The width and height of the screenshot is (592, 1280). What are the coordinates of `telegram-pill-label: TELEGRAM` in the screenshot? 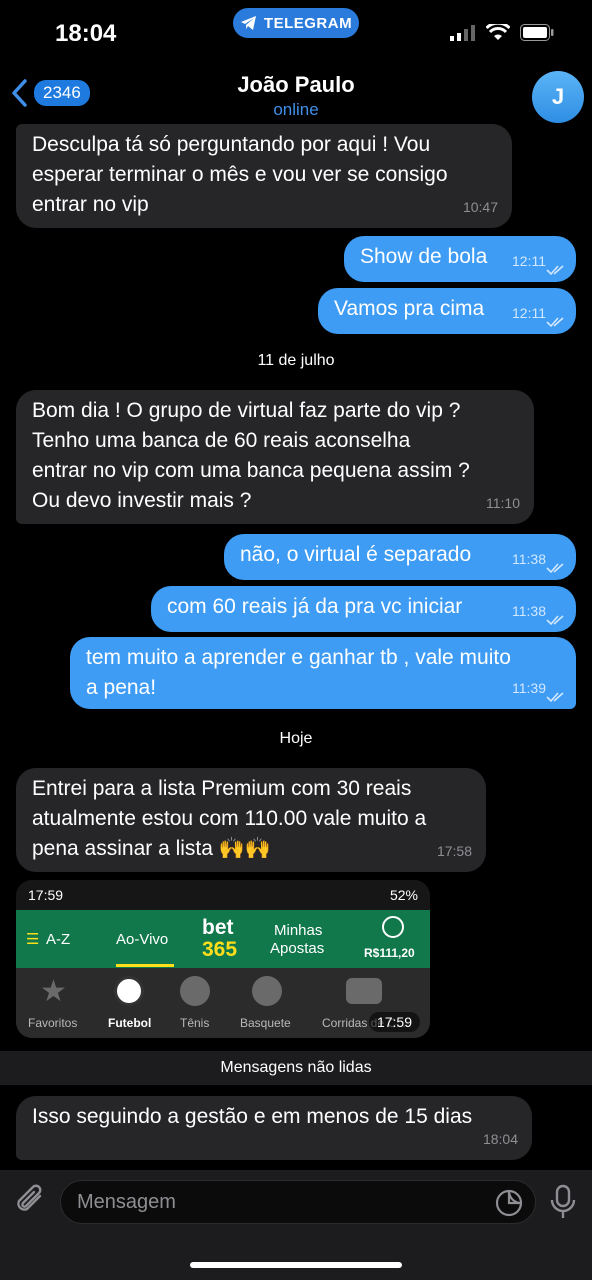 It's located at (308, 23).